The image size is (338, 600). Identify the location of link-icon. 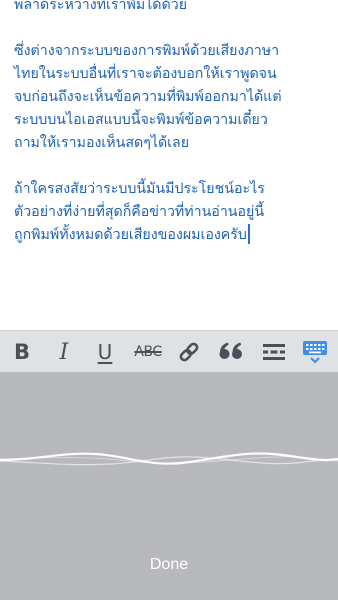
(189, 352).